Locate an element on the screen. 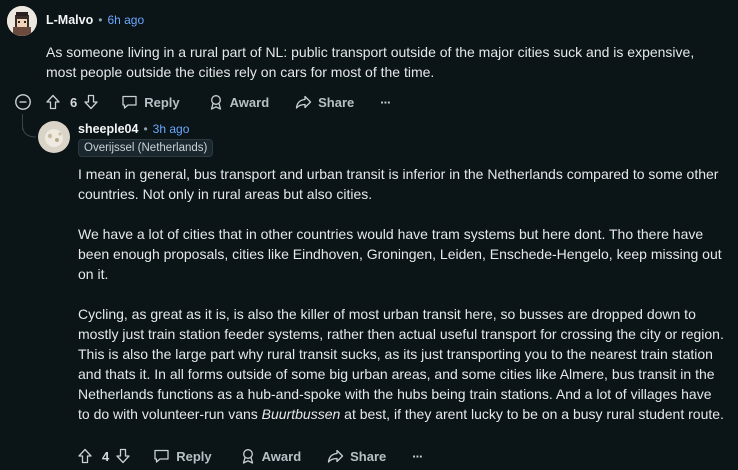 The width and height of the screenshot is (738, 470). avatar-l-malvo is located at coordinates (22, 21).